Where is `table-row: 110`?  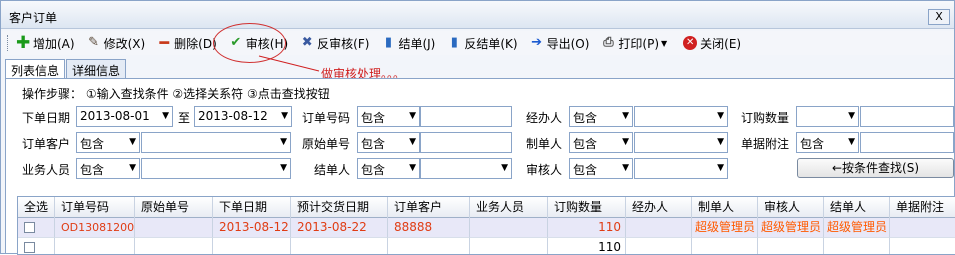
table-row: 110 is located at coordinates (486, 246).